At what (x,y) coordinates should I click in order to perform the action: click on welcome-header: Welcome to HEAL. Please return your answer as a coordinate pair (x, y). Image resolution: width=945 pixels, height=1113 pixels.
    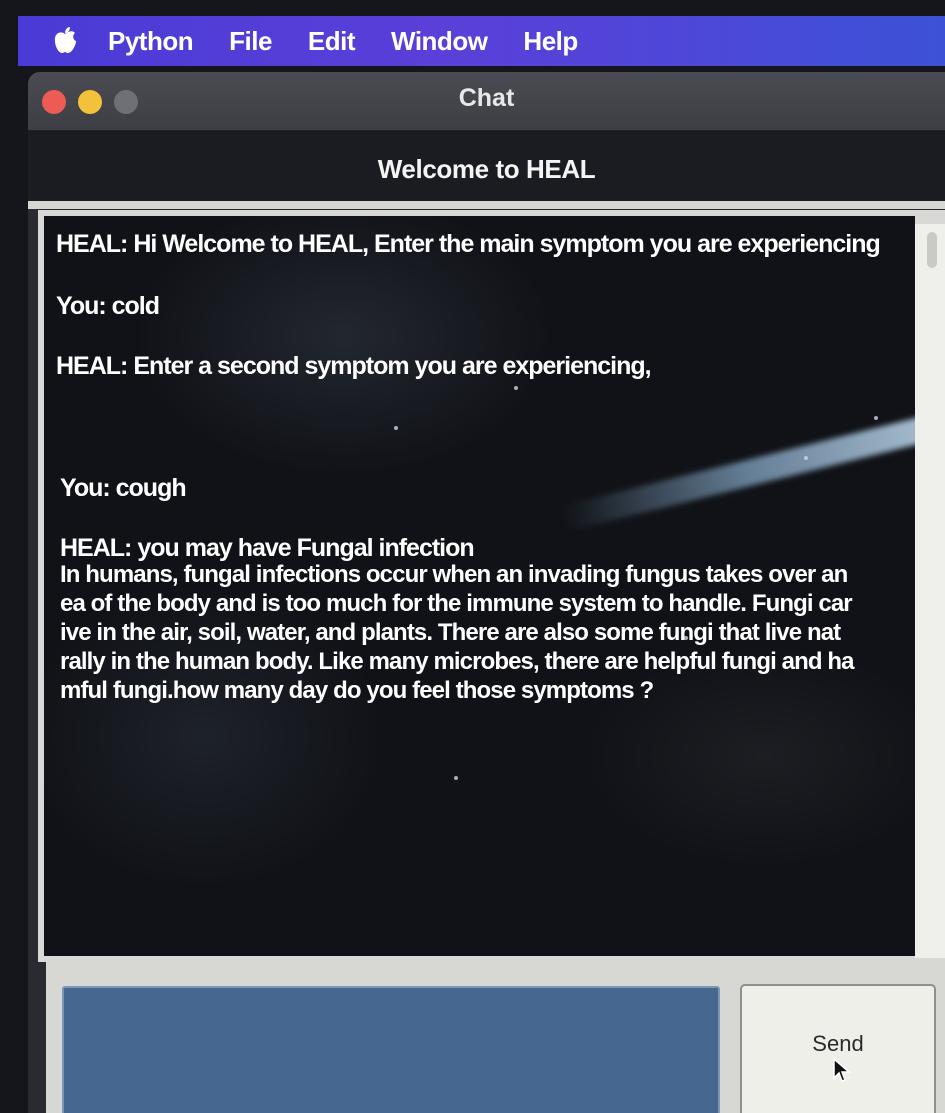
    Looking at the image, I should click on (486, 170).